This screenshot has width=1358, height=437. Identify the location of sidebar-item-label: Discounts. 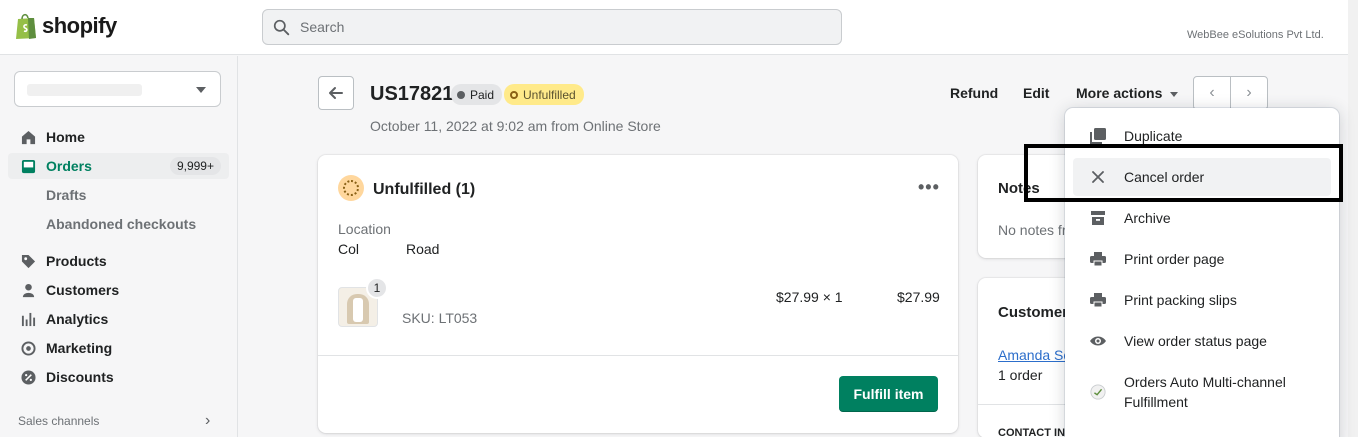
(80, 377).